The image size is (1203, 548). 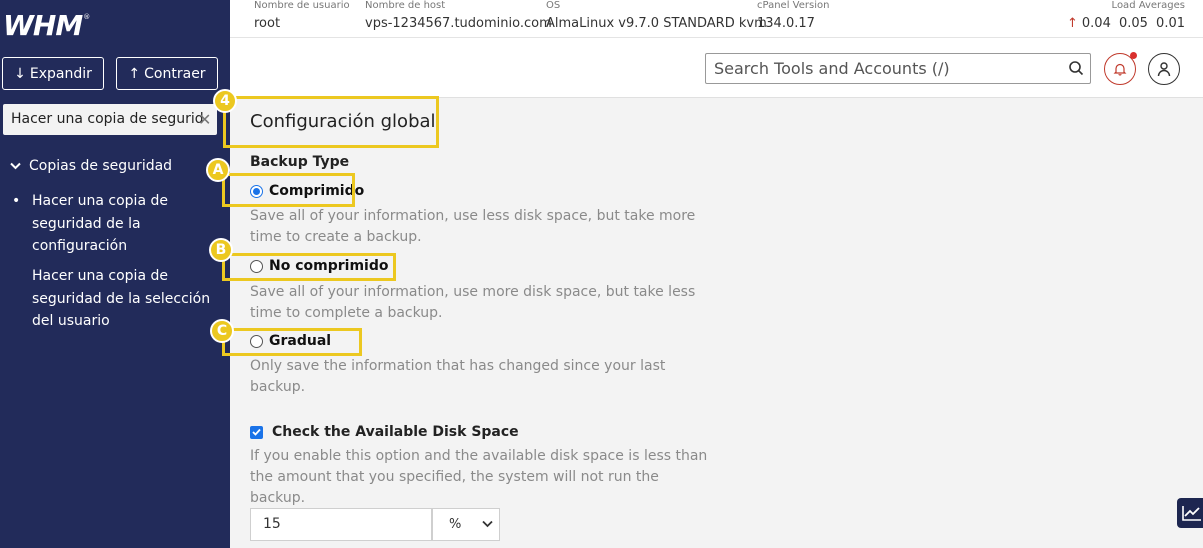 I want to click on arrow-down-icon: ↓, so click(x=20, y=73).